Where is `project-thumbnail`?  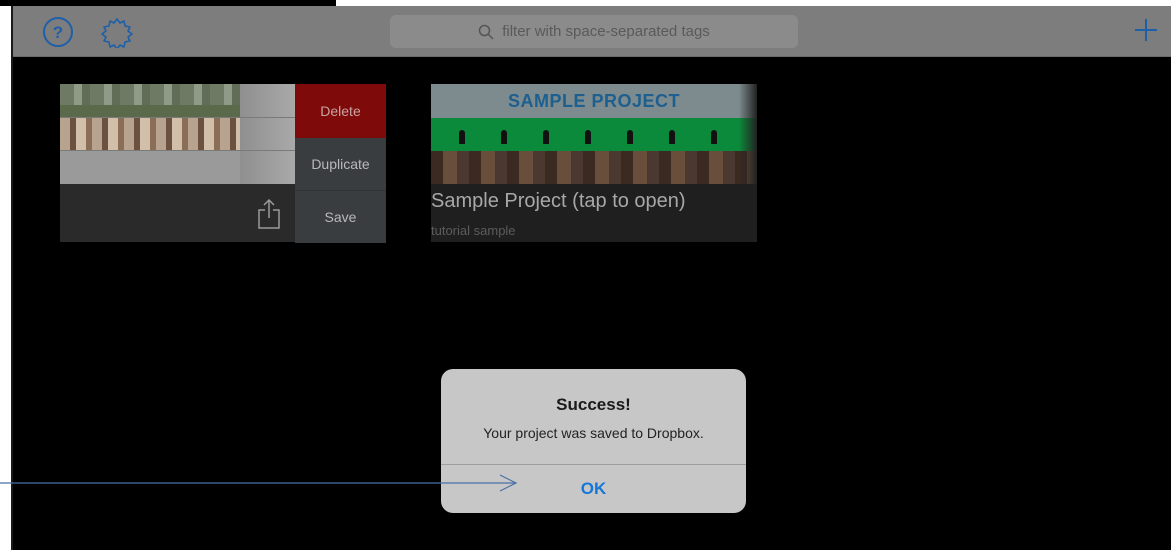 project-thumbnail is located at coordinates (177, 134).